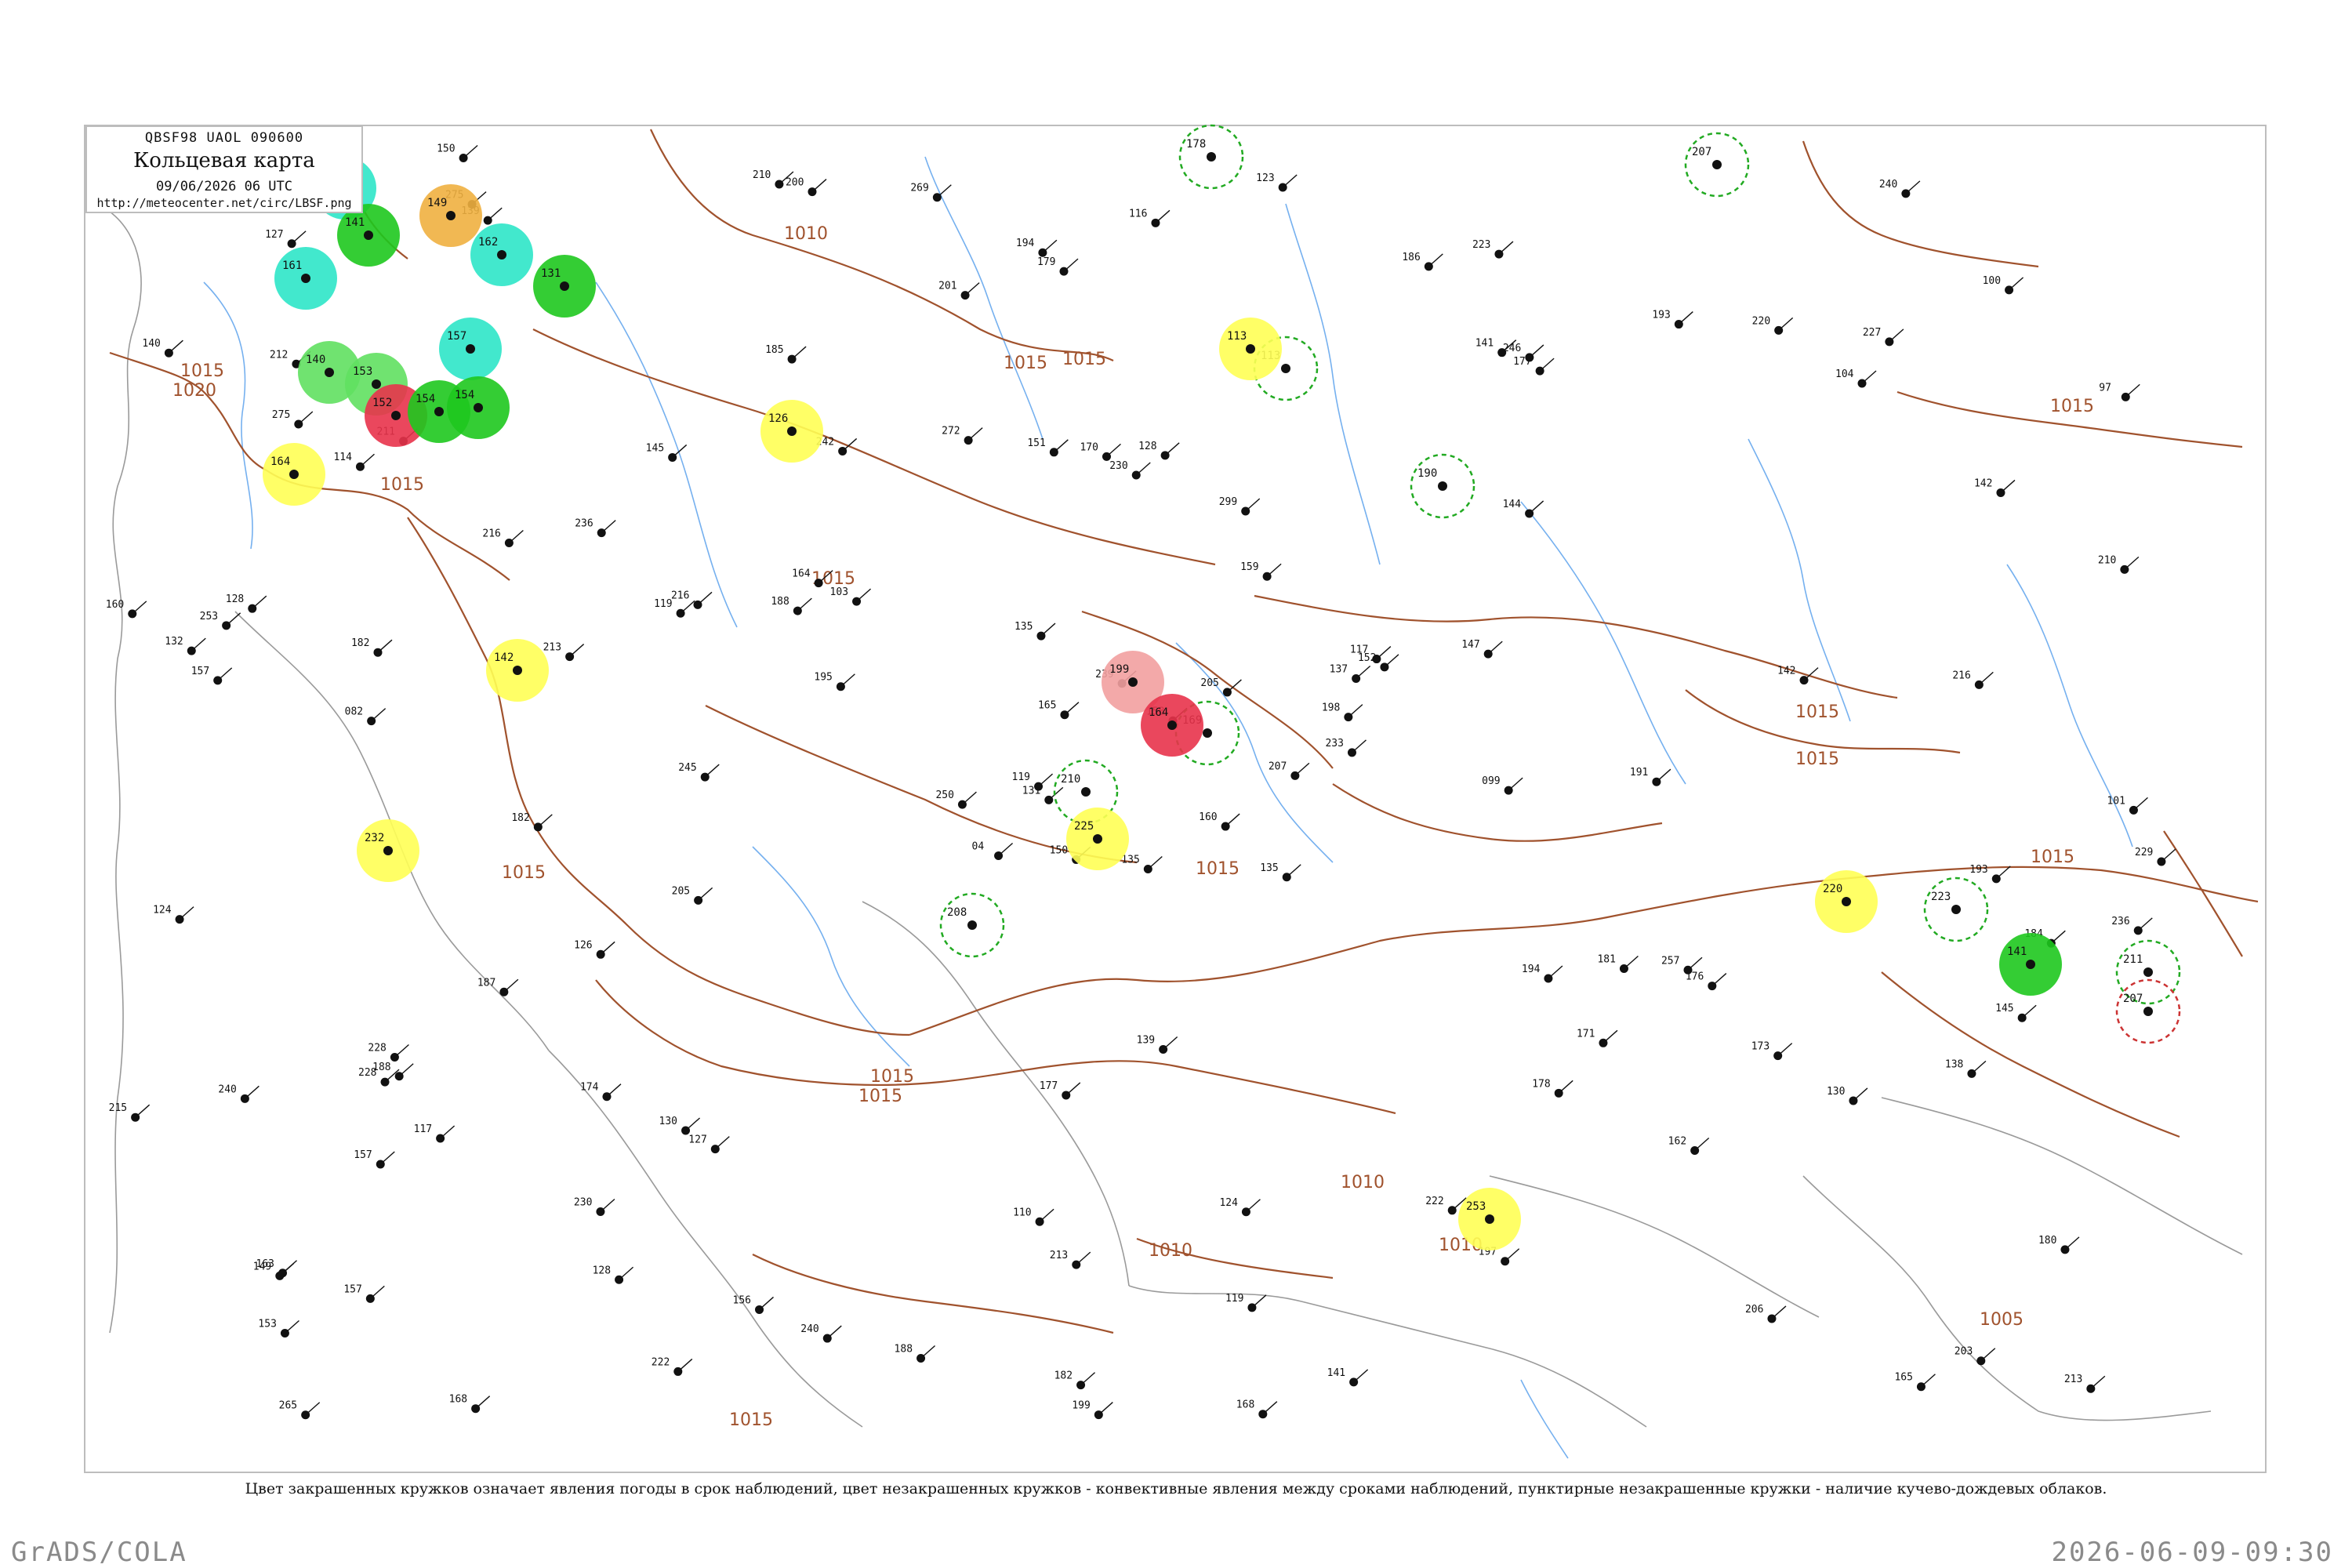 The image size is (2352, 1568). What do you see at coordinates (1481, 245) in the screenshot?
I see `station-value: 223` at bounding box center [1481, 245].